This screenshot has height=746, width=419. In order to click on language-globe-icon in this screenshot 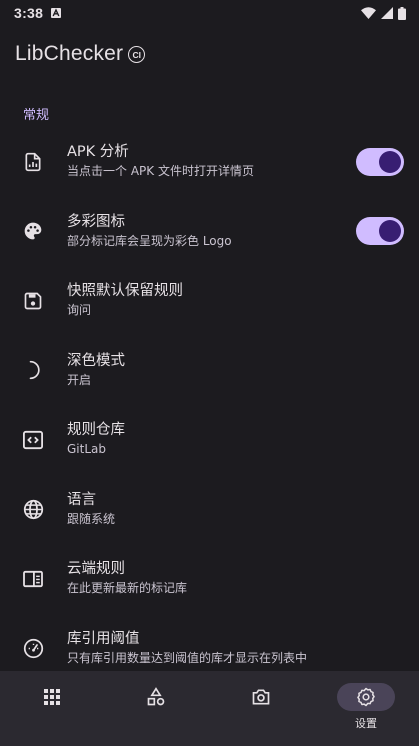, I will do `click(33, 509)`.